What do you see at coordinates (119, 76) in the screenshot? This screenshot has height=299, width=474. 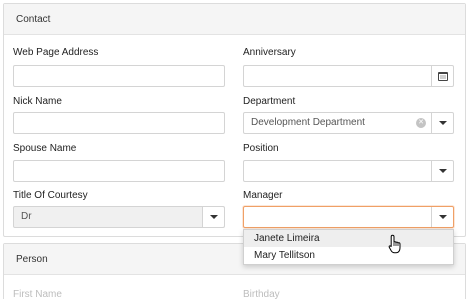 I see `web-page-address-input` at bounding box center [119, 76].